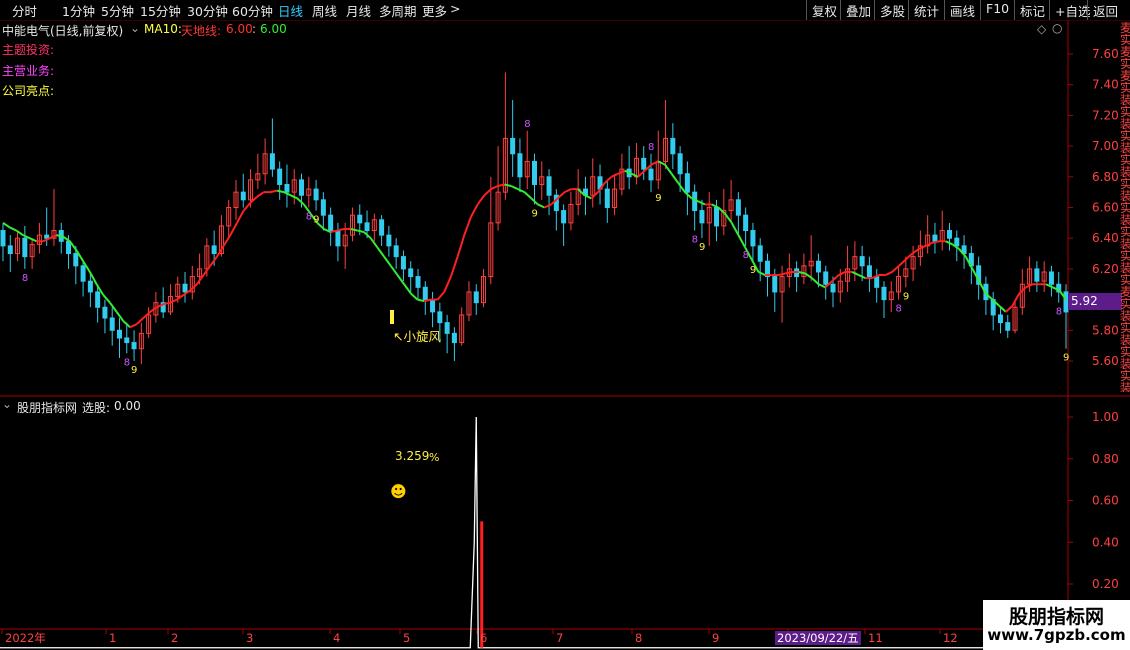 Image resolution: width=1130 pixels, height=650 pixels. What do you see at coordinates (858, 10) in the screenshot?
I see `toolbar-button-1: 叠加` at bounding box center [858, 10].